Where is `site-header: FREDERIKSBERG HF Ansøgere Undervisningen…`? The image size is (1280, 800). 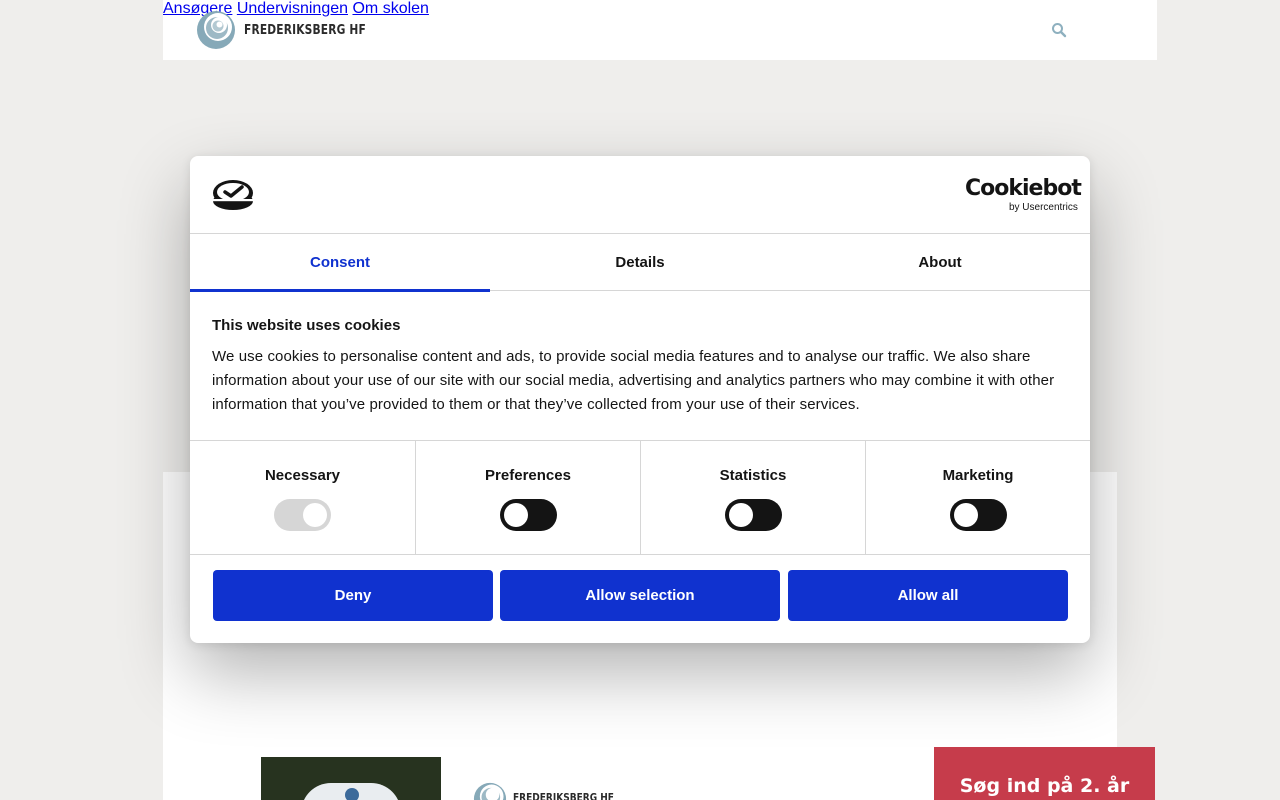 site-header: FREDERIKSBERG HF Ansøgere Undervisningen… is located at coordinates (660, 30).